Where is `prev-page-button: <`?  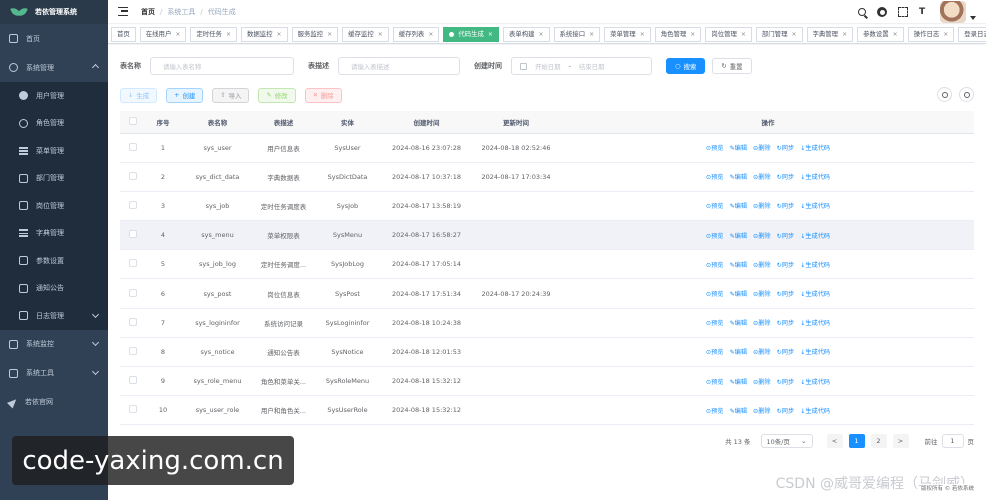
prev-page-button: < is located at coordinates (834, 441).